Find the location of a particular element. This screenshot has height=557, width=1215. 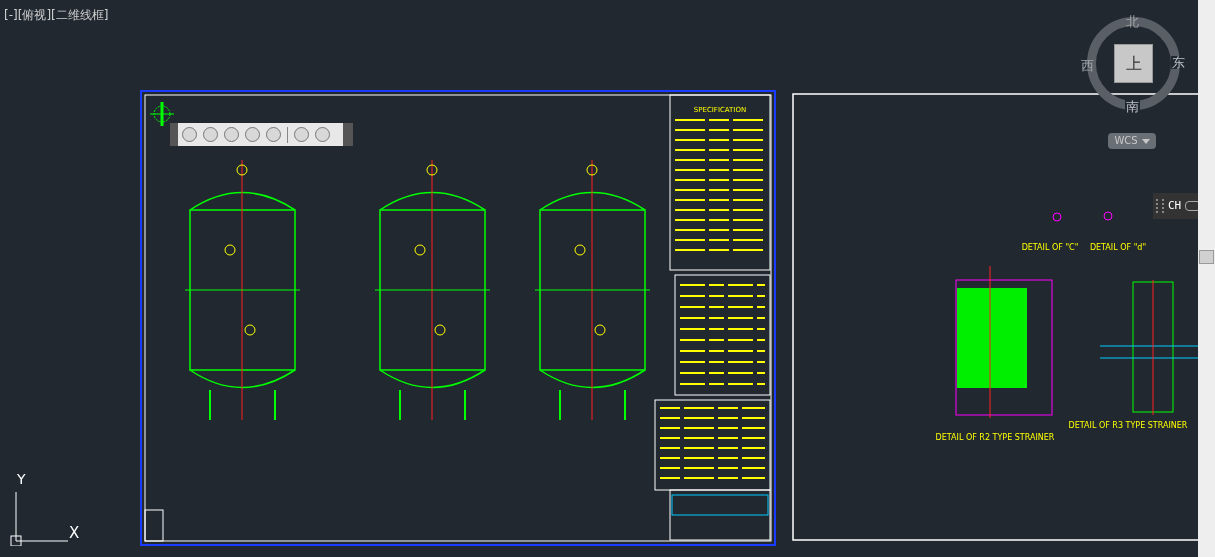

axis-label: Y is located at coordinates (21, 479).